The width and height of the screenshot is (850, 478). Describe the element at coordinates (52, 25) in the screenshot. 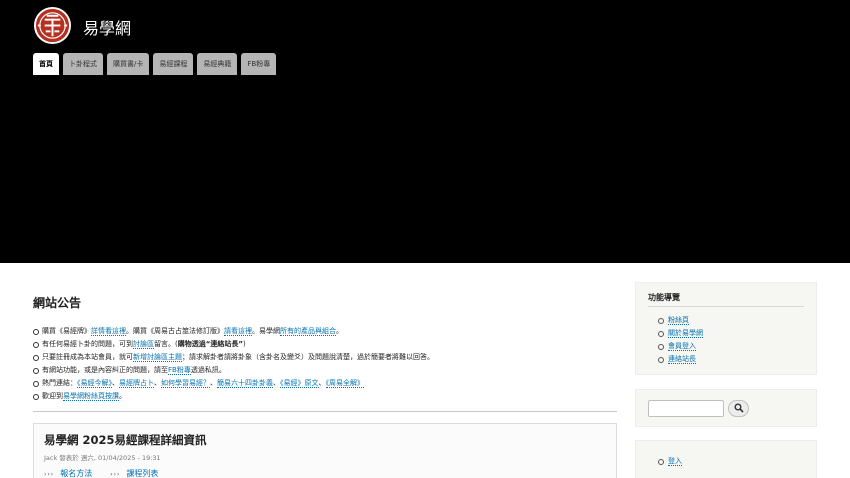

I see `yixue-logo-icon` at that location.